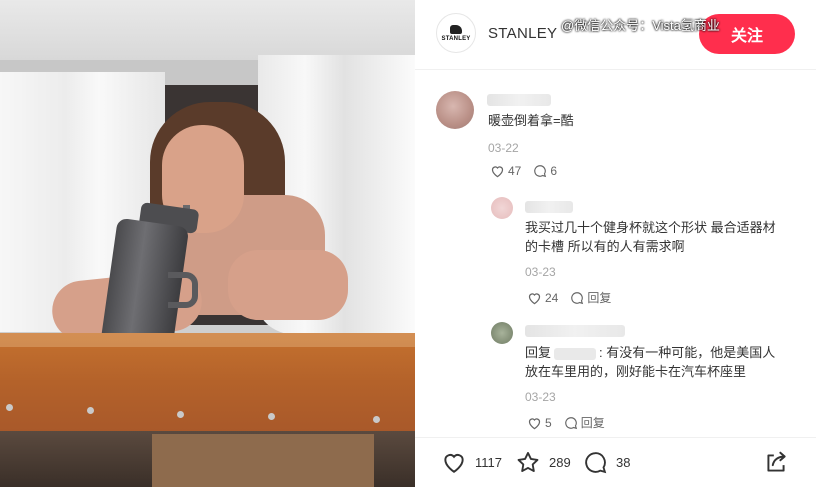 This screenshot has width=816, height=487. Describe the element at coordinates (531, 120) in the screenshot. I see `comment-text: 暖壶倒着拿=酷` at that location.